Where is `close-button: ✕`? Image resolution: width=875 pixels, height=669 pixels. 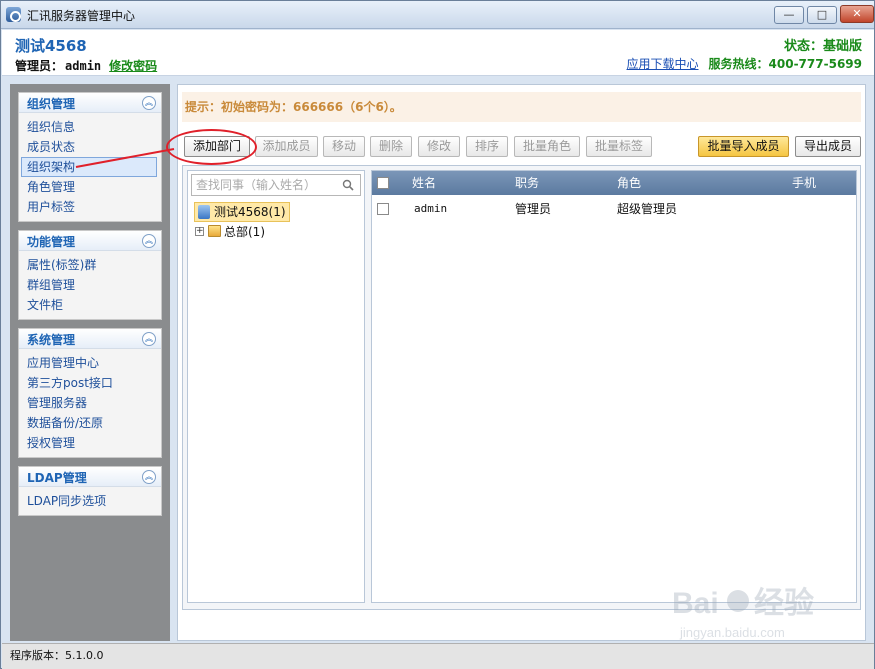
close-button: ✕ is located at coordinates (857, 14).